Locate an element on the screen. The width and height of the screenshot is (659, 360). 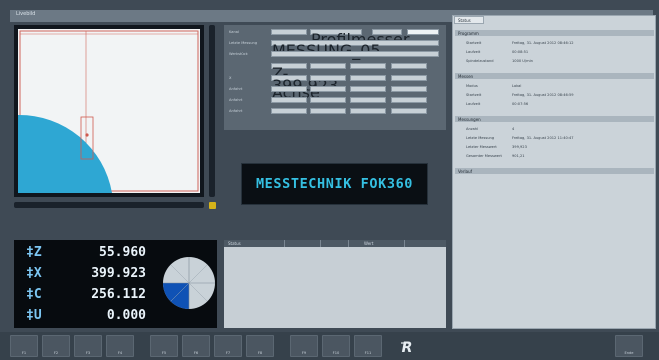
form-field: 399,923 is located at coordinates (304, 85).